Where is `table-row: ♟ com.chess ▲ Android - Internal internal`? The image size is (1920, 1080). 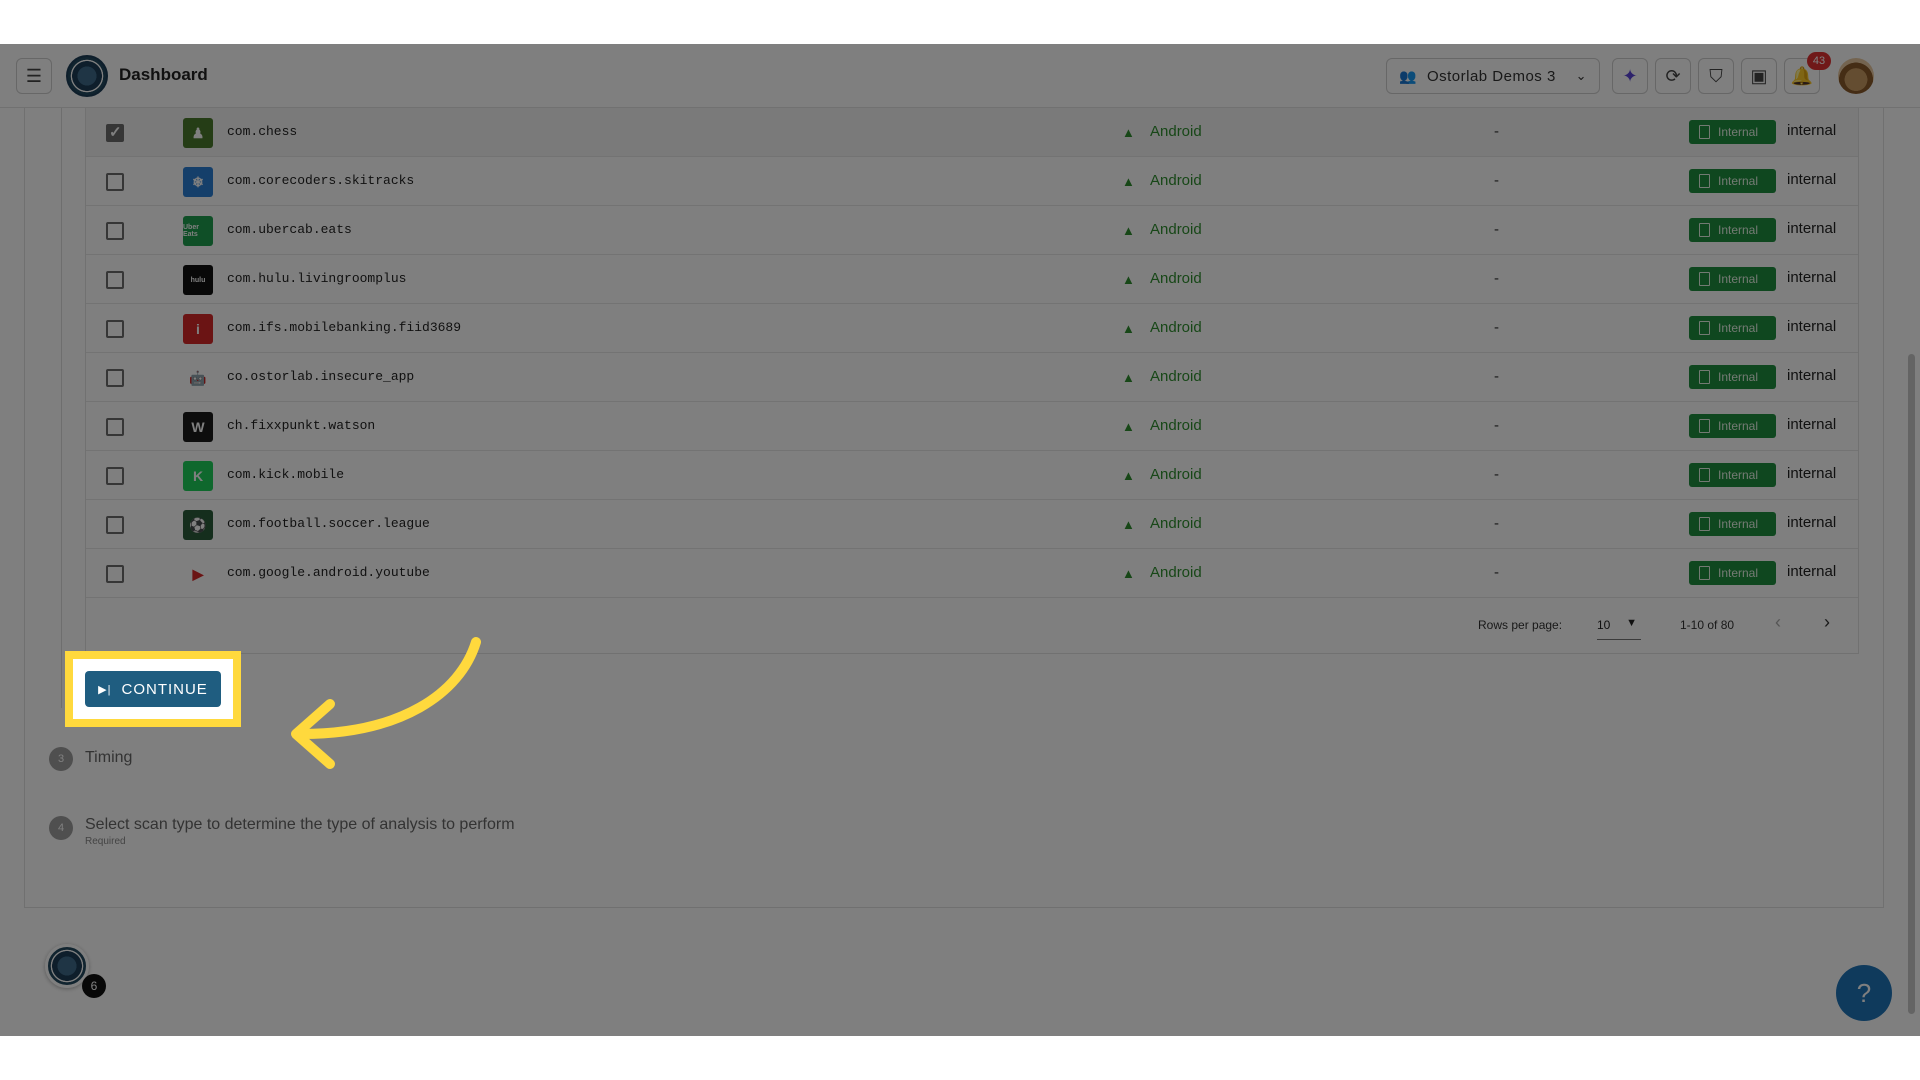
table-row: ♟ com.chess ▲ Android - Internal internal is located at coordinates (972, 132).